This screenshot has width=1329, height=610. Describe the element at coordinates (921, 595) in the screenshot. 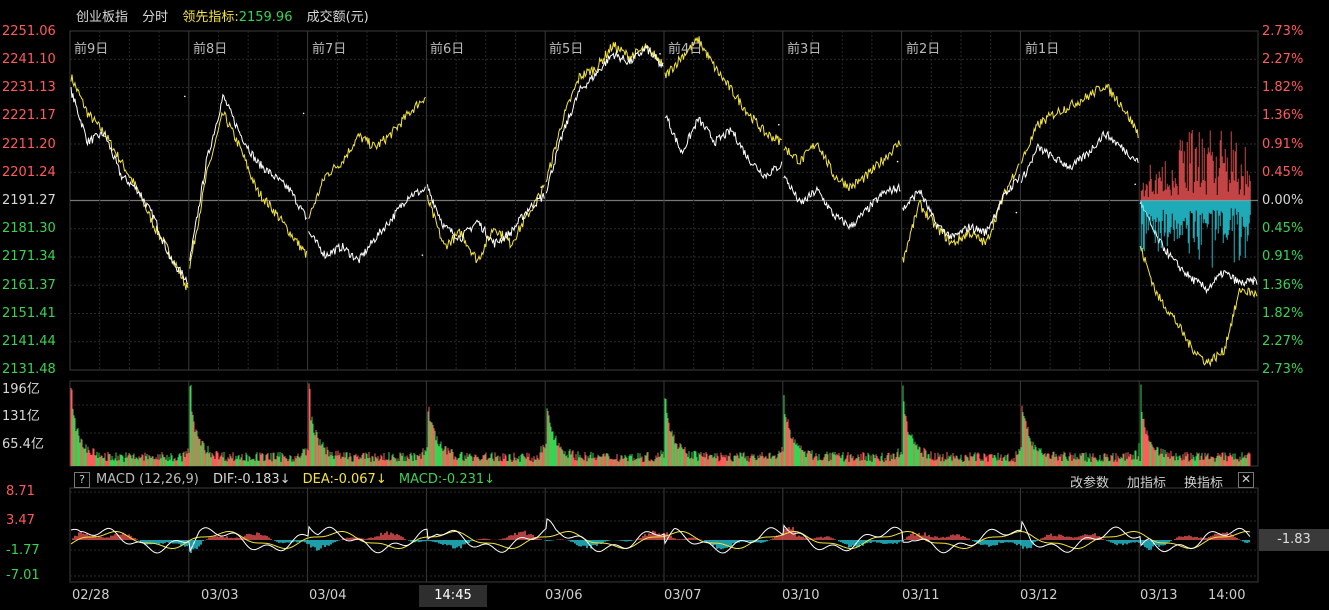

I see `date-label: 03/11` at that location.